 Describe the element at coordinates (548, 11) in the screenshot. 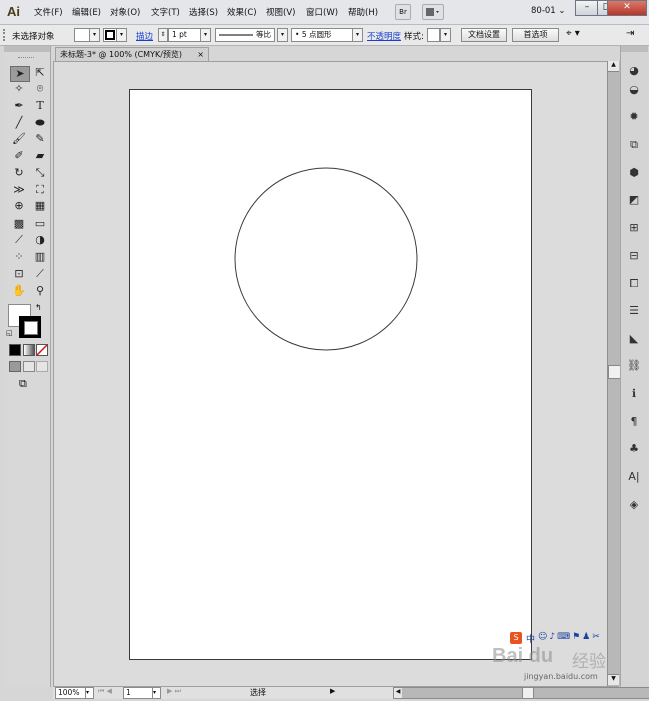

I see `workspace-switcher: 80-01 ⌄` at that location.